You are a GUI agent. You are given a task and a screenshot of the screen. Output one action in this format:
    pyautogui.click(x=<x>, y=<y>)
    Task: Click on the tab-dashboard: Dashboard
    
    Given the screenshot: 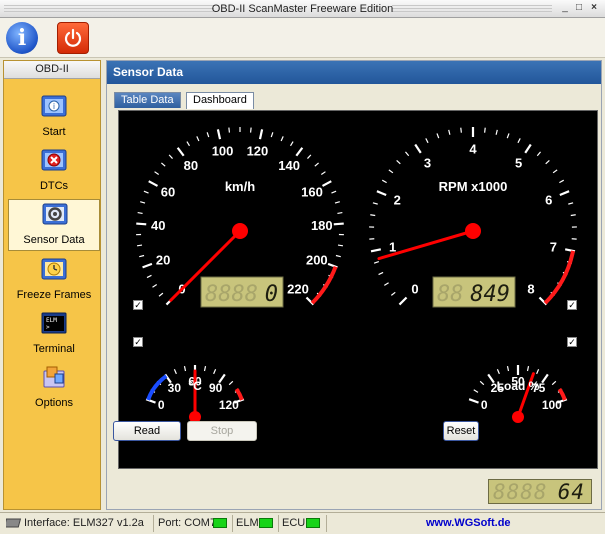 What is the action you would take?
    pyautogui.click(x=220, y=100)
    